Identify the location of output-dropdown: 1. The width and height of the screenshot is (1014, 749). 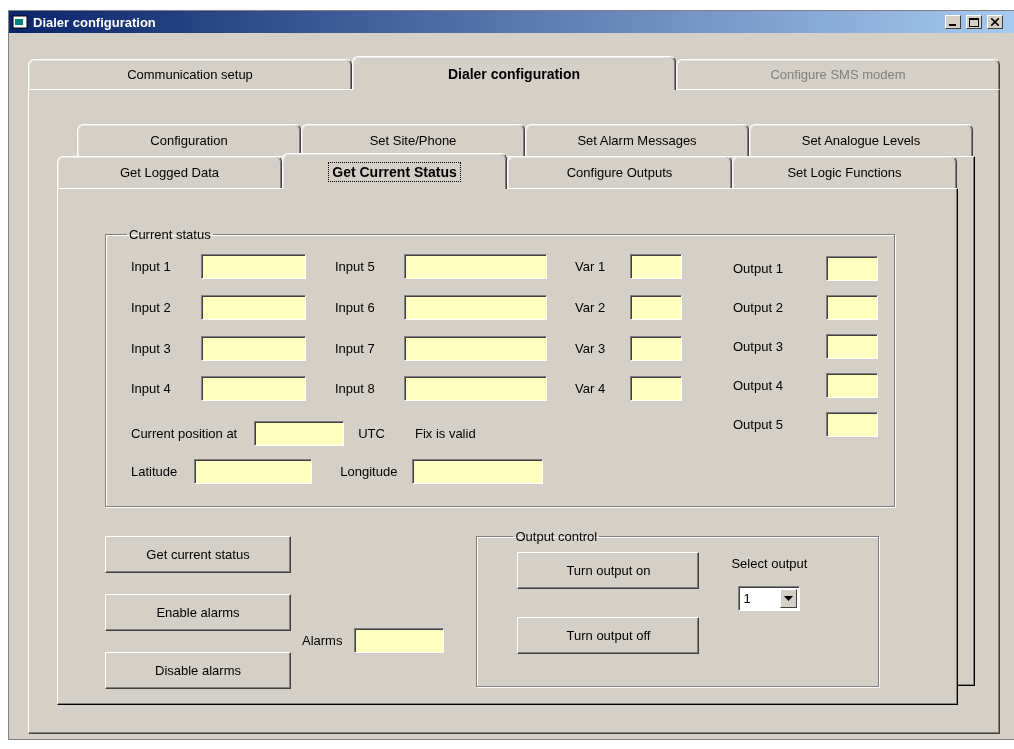
(769, 598).